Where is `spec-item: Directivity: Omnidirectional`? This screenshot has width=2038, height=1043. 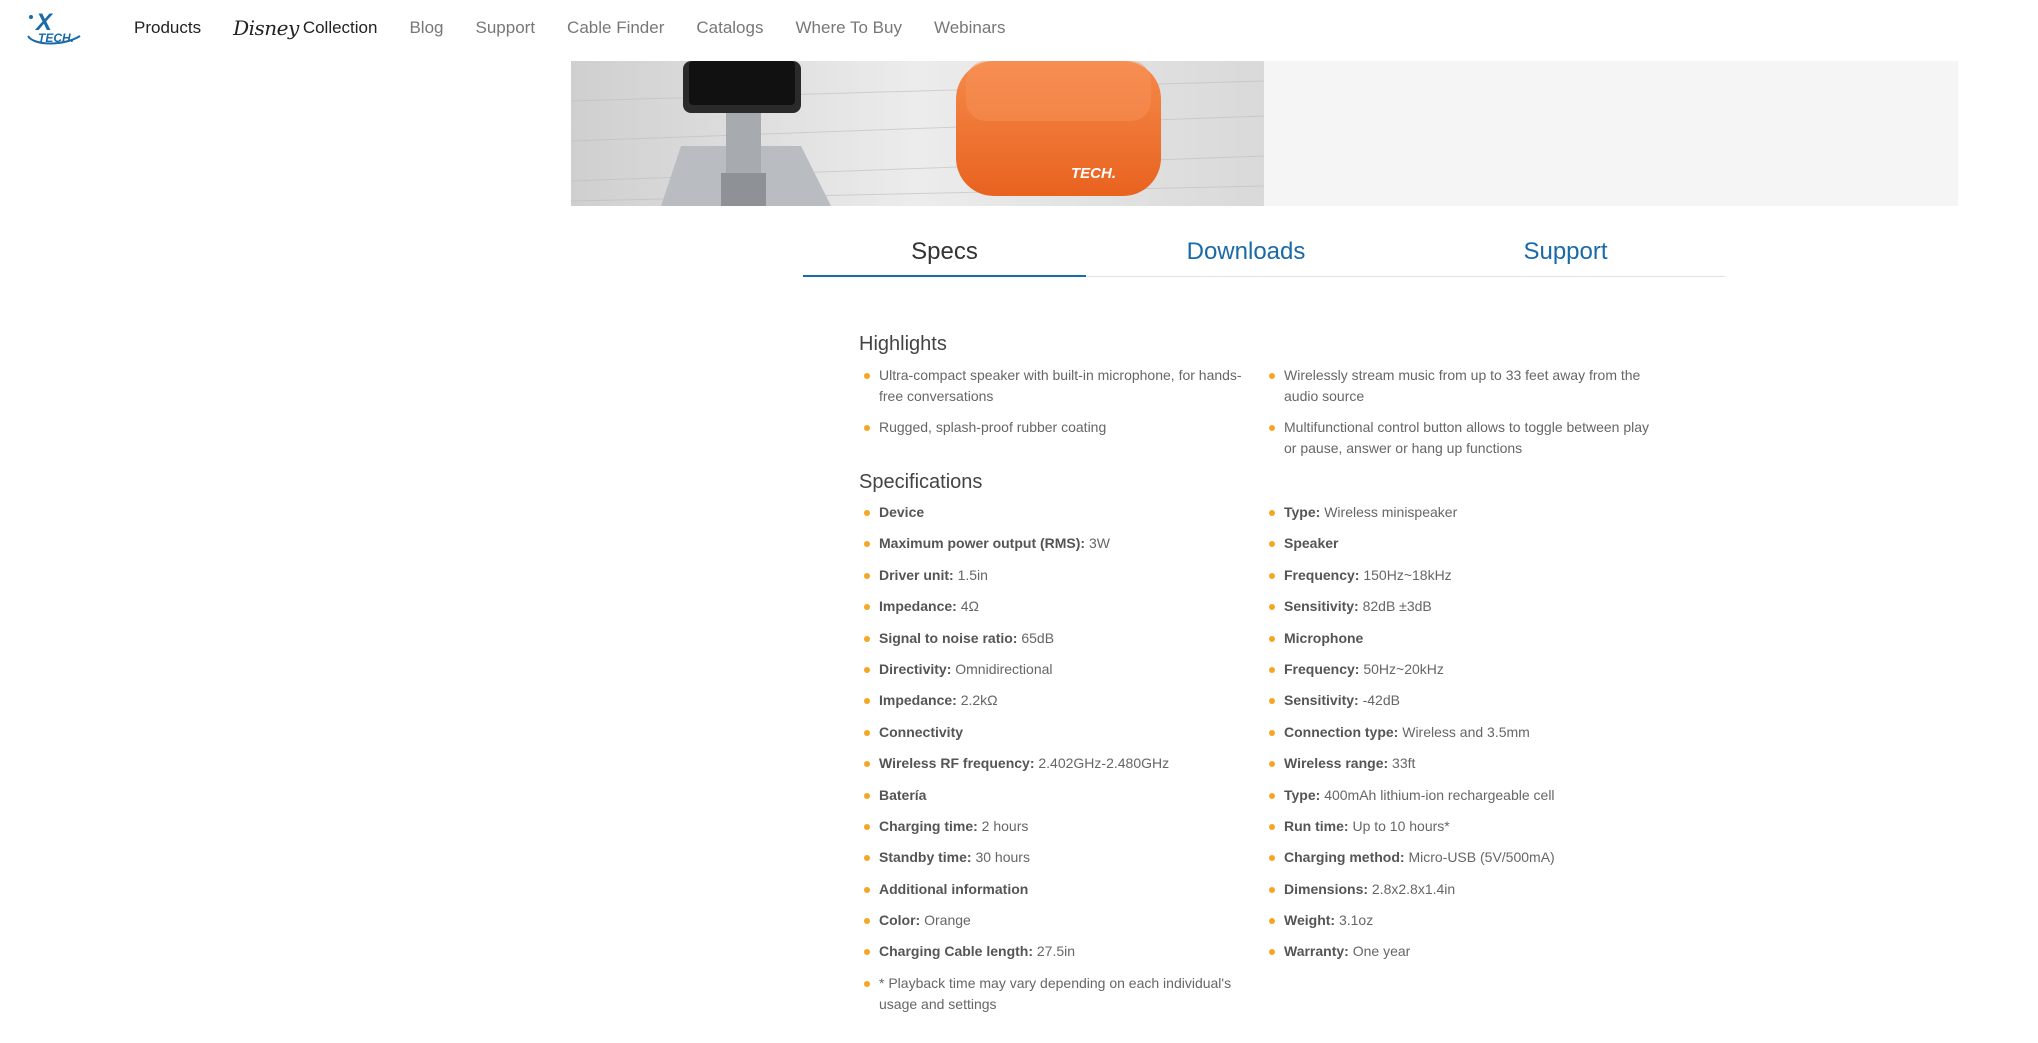
spec-item: Directivity: Omnidirectional is located at coordinates (1055, 674).